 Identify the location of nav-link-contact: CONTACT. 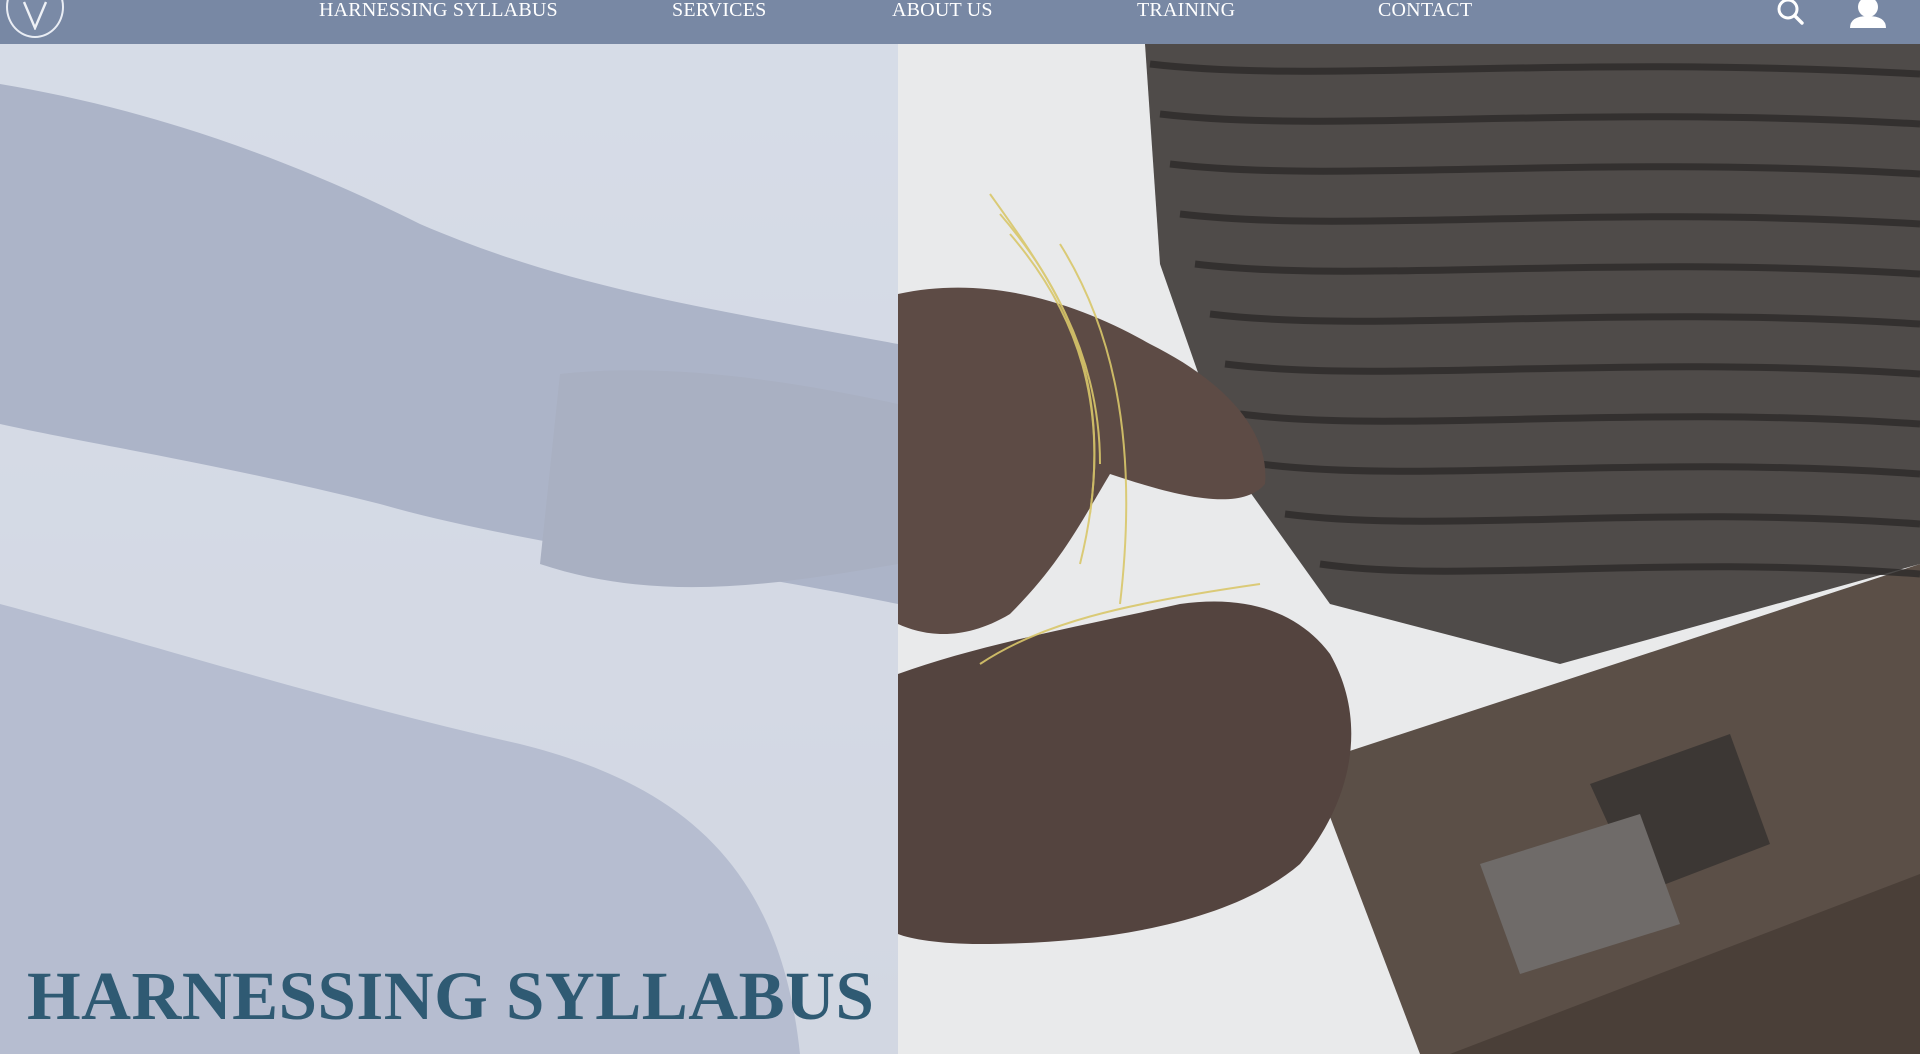
(1425, 10).